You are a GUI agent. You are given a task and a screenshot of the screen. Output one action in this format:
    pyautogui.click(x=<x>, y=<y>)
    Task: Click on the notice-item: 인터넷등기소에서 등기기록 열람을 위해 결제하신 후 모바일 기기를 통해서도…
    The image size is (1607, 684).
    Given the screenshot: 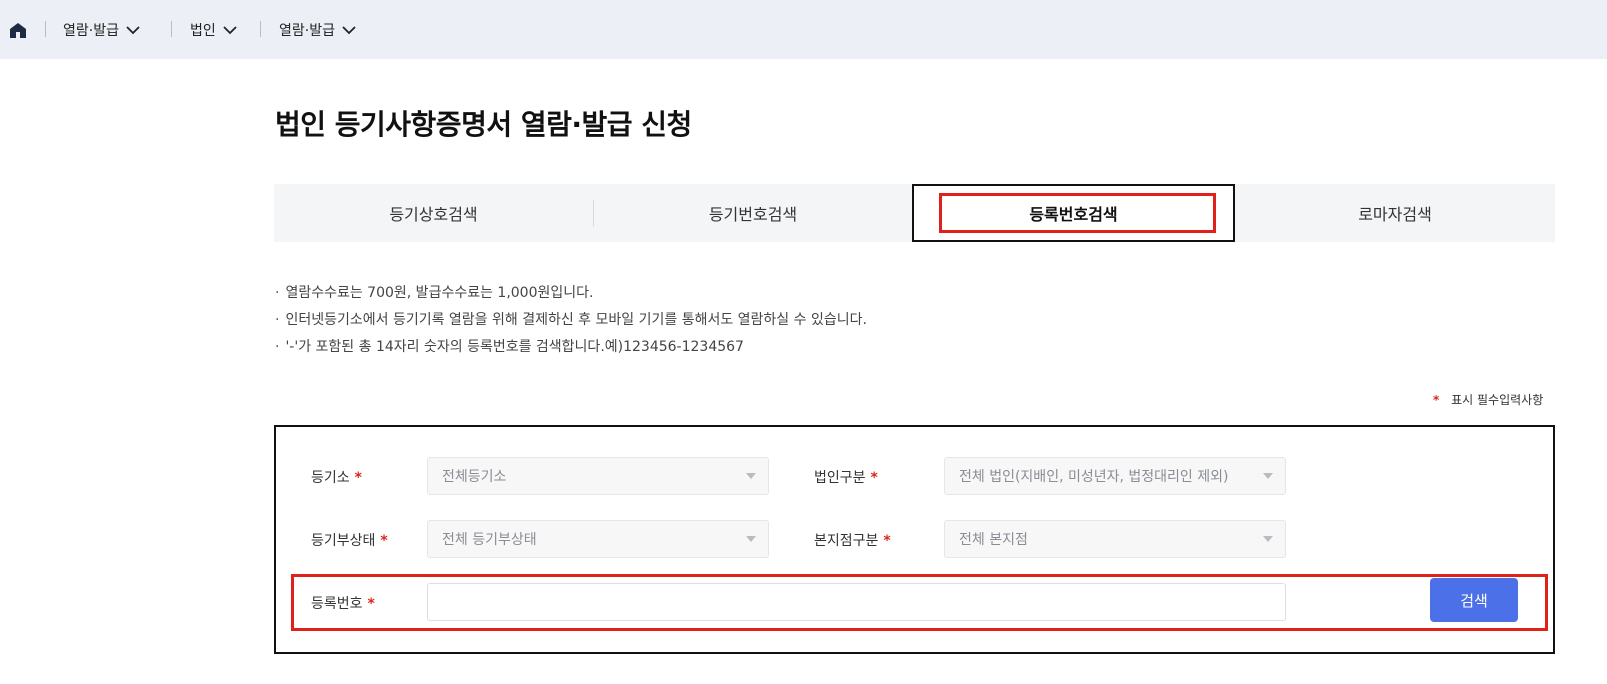 What is the action you would take?
    pyautogui.click(x=570, y=320)
    